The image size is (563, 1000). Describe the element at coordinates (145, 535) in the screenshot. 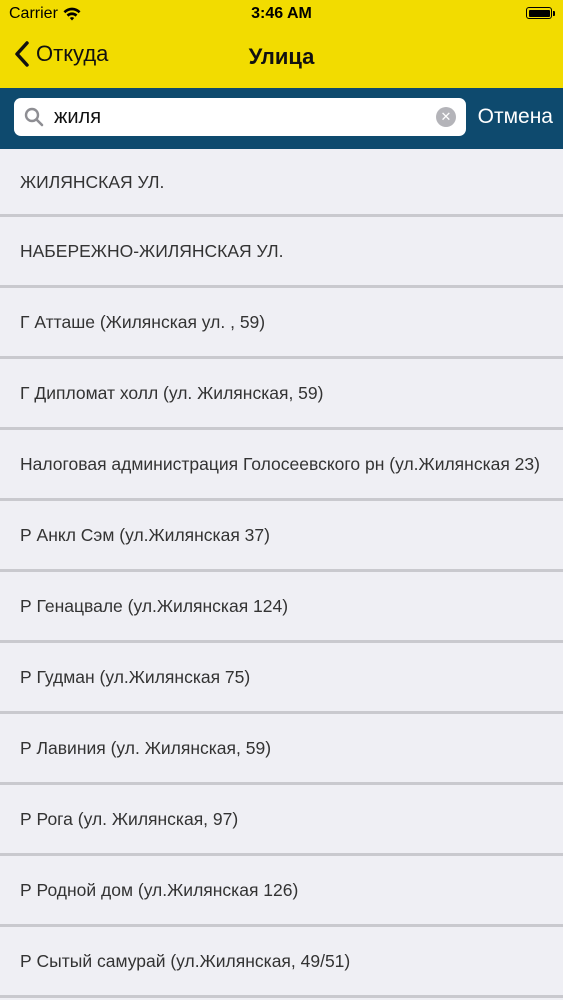

I see `list-item-label: Р Анкл Сэм (ул.Жилянская 37)` at that location.